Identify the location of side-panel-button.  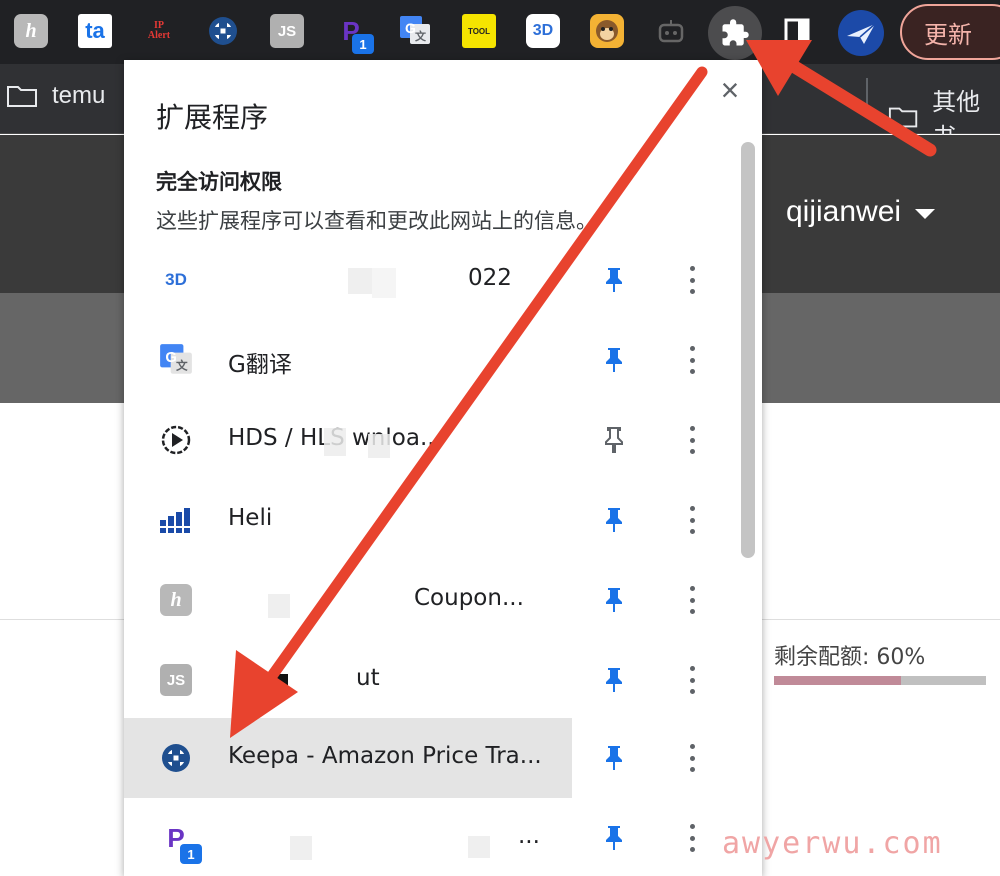
(797, 31).